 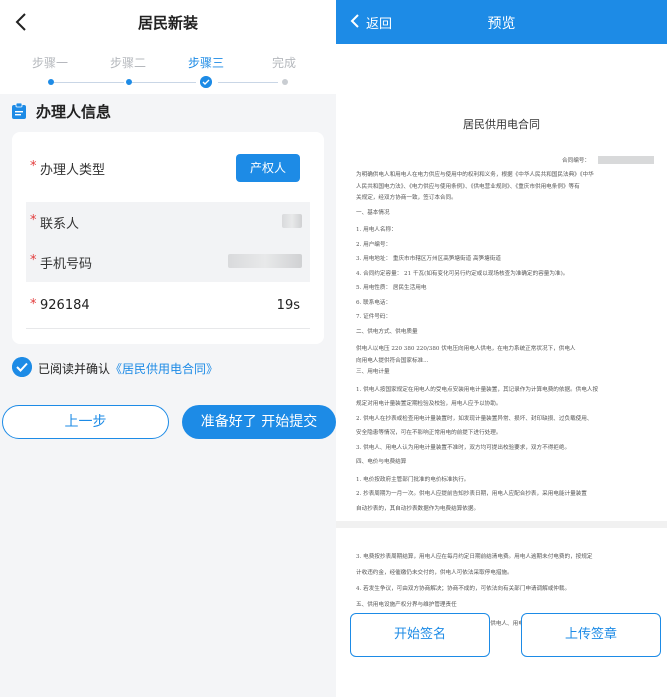 What do you see at coordinates (283, 63) in the screenshot?
I see `step-4-label: 完成` at bounding box center [283, 63].